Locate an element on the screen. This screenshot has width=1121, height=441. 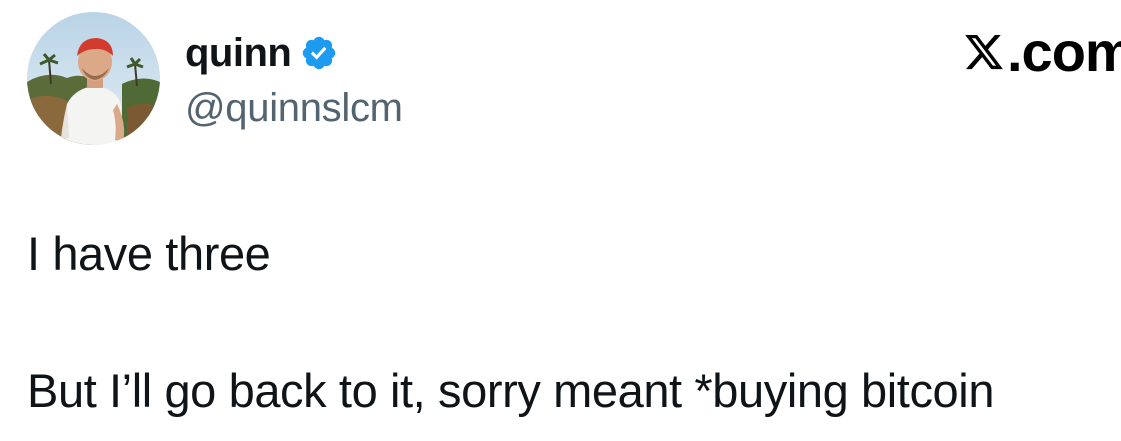
x-brand-logo: .com is located at coordinates (1042, 52).